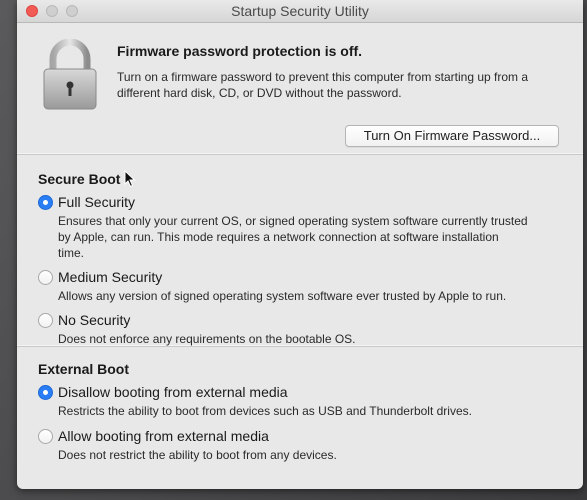 This screenshot has height=500, width=587. I want to click on firmware-status-heading: Firmware password protection is off., so click(240, 51).